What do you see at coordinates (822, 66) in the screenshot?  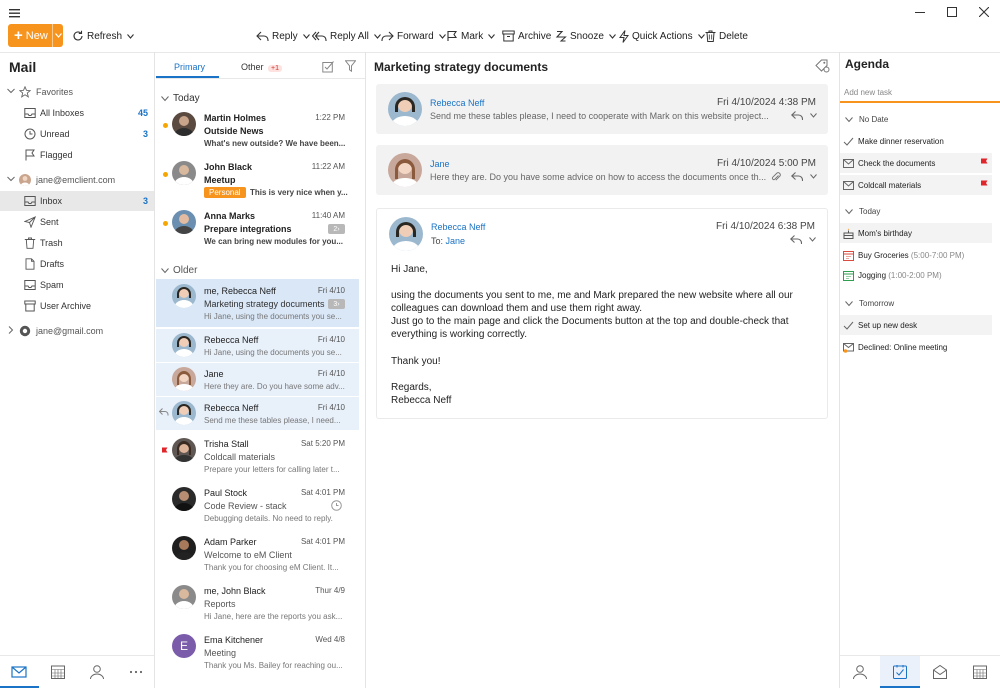 I see `tag-icon` at bounding box center [822, 66].